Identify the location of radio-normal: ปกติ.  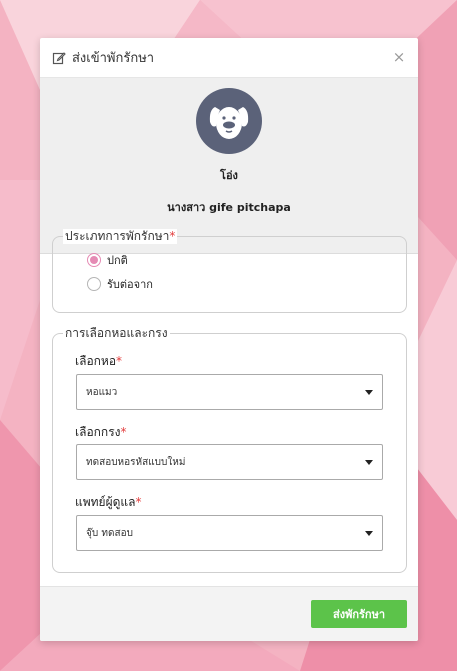
(107, 260).